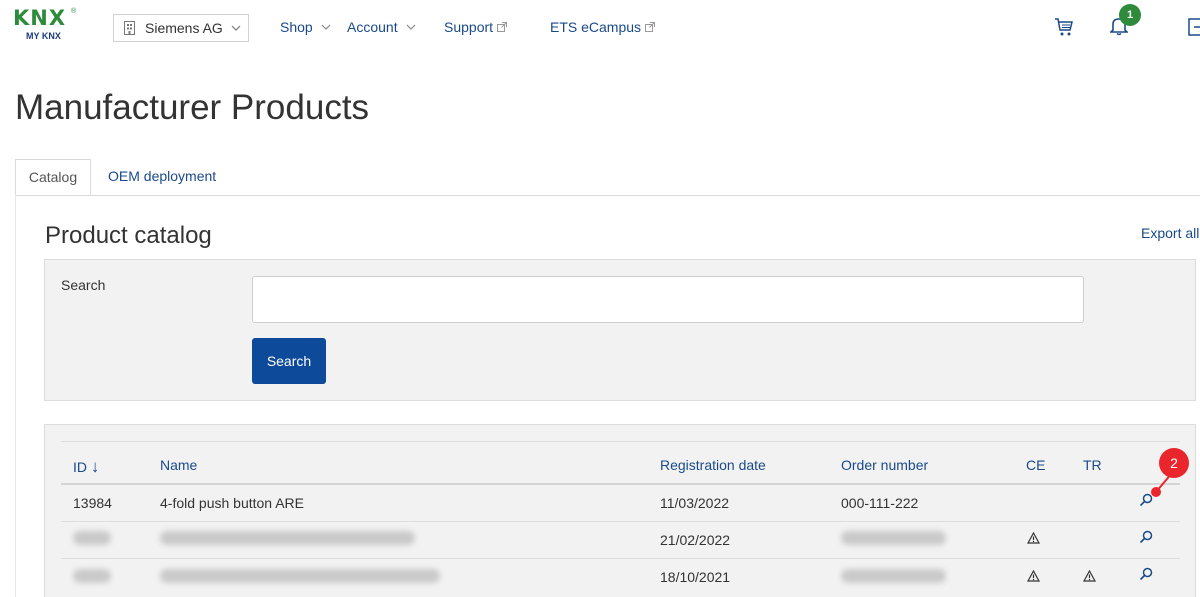 The image size is (1200, 597). I want to click on notification-badge: 1, so click(1130, 15).